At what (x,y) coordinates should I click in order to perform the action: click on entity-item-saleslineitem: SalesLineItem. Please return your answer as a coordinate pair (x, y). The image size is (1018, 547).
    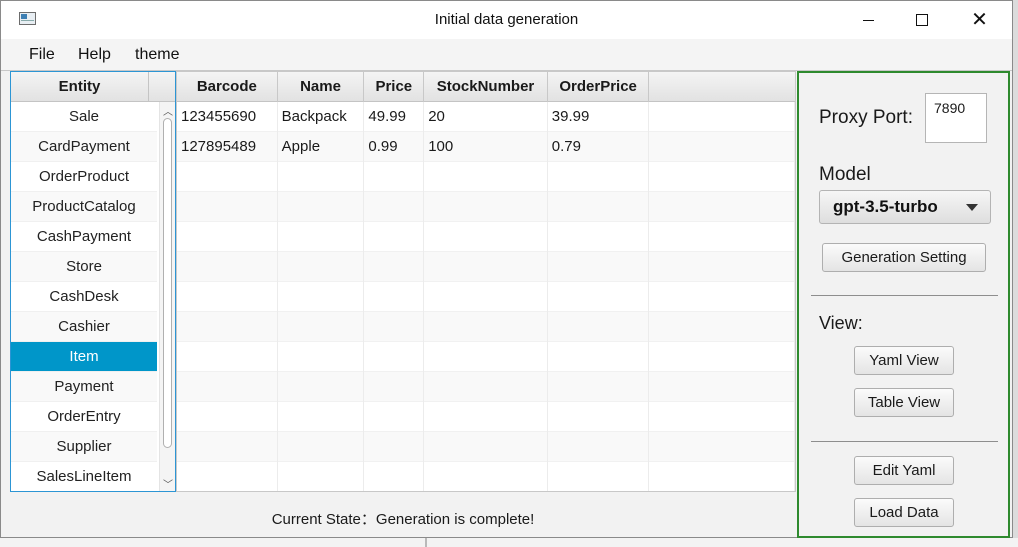
    Looking at the image, I should click on (84, 476).